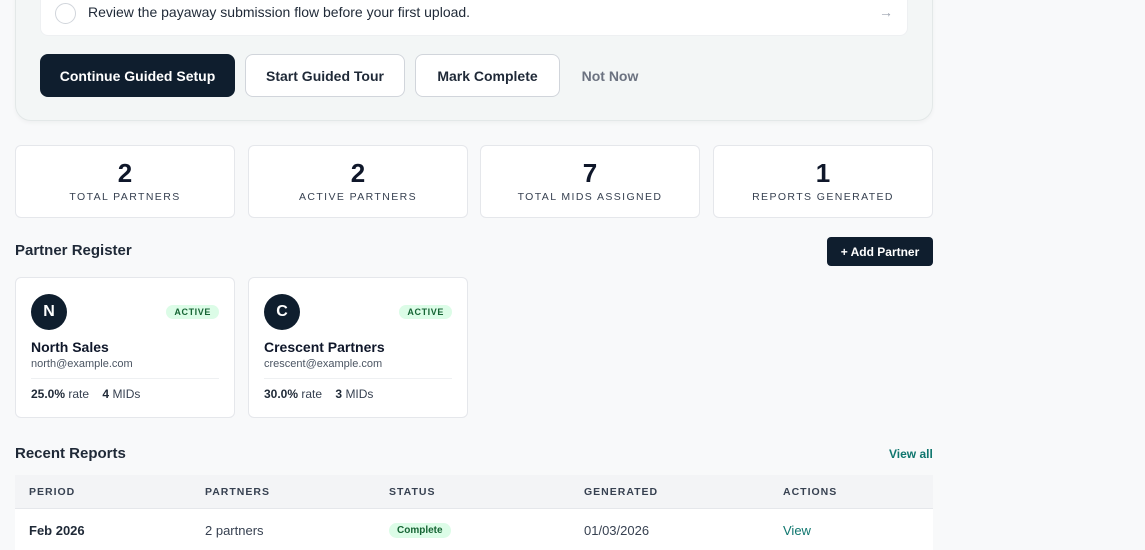  Describe the element at coordinates (57, 530) in the screenshot. I see `cell-period: Feb 2026` at that location.